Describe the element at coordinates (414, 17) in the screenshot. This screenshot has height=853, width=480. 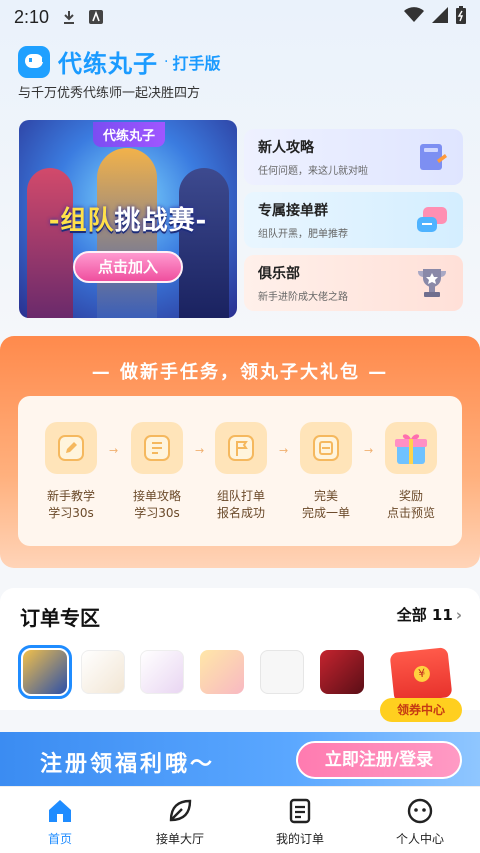
I see `wifi-icon` at that location.